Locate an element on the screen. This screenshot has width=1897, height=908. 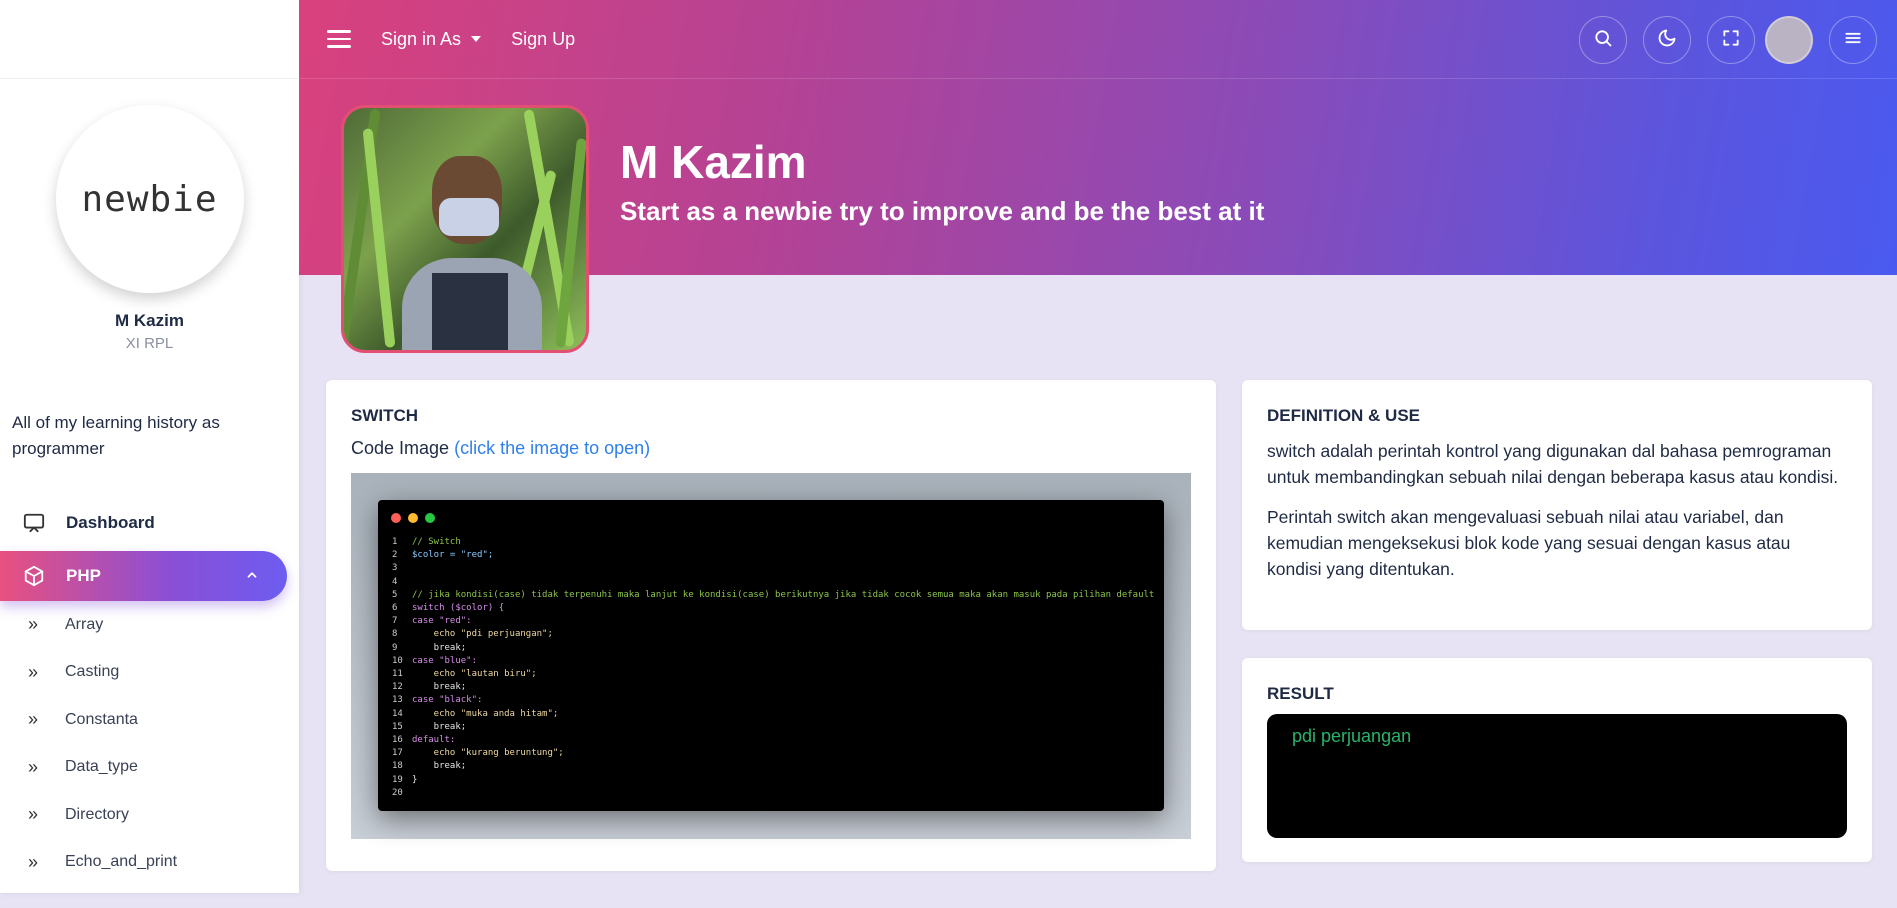
result-card: RESULT pdi perjuangan is located at coordinates (1557, 760).